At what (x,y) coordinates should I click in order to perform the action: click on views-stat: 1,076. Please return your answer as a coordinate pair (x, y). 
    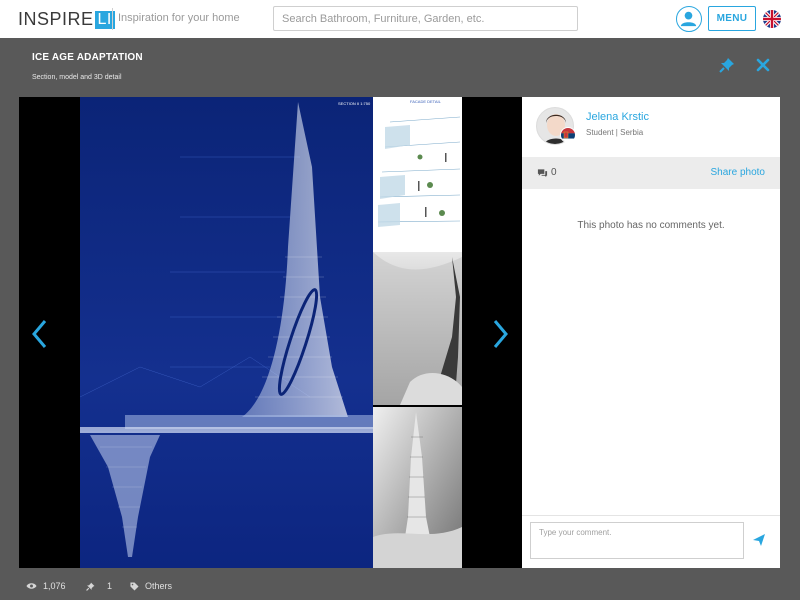
    Looking at the image, I should click on (46, 586).